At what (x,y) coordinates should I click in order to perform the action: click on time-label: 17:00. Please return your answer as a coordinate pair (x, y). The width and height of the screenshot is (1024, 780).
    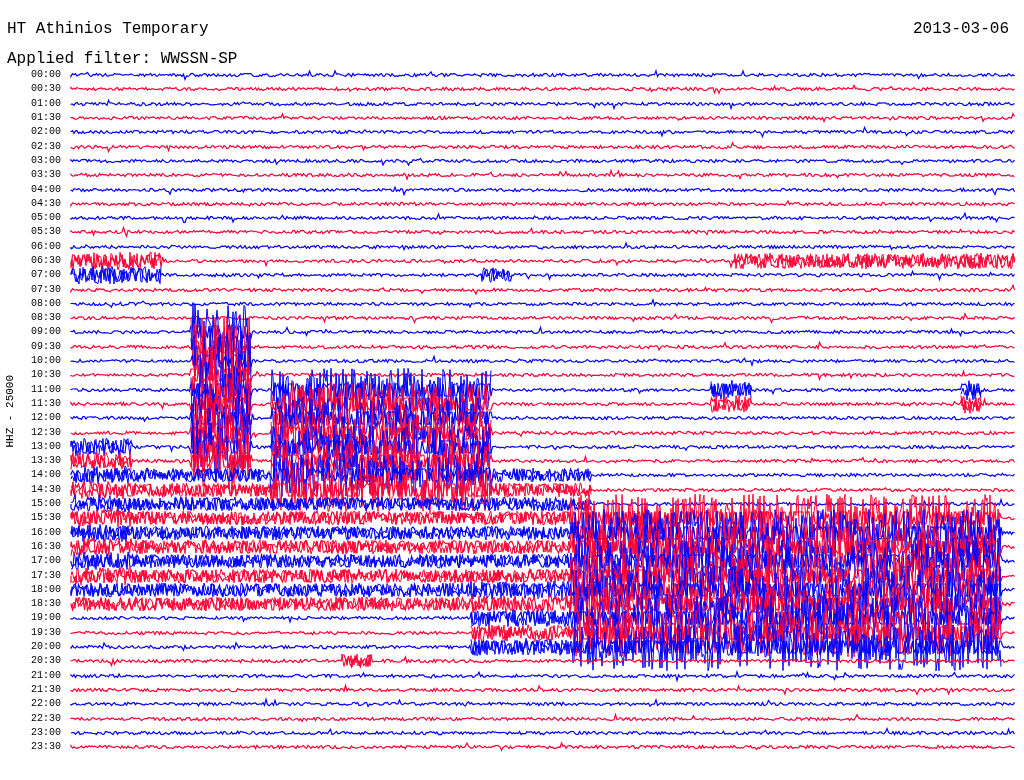
    Looking at the image, I should click on (46, 561).